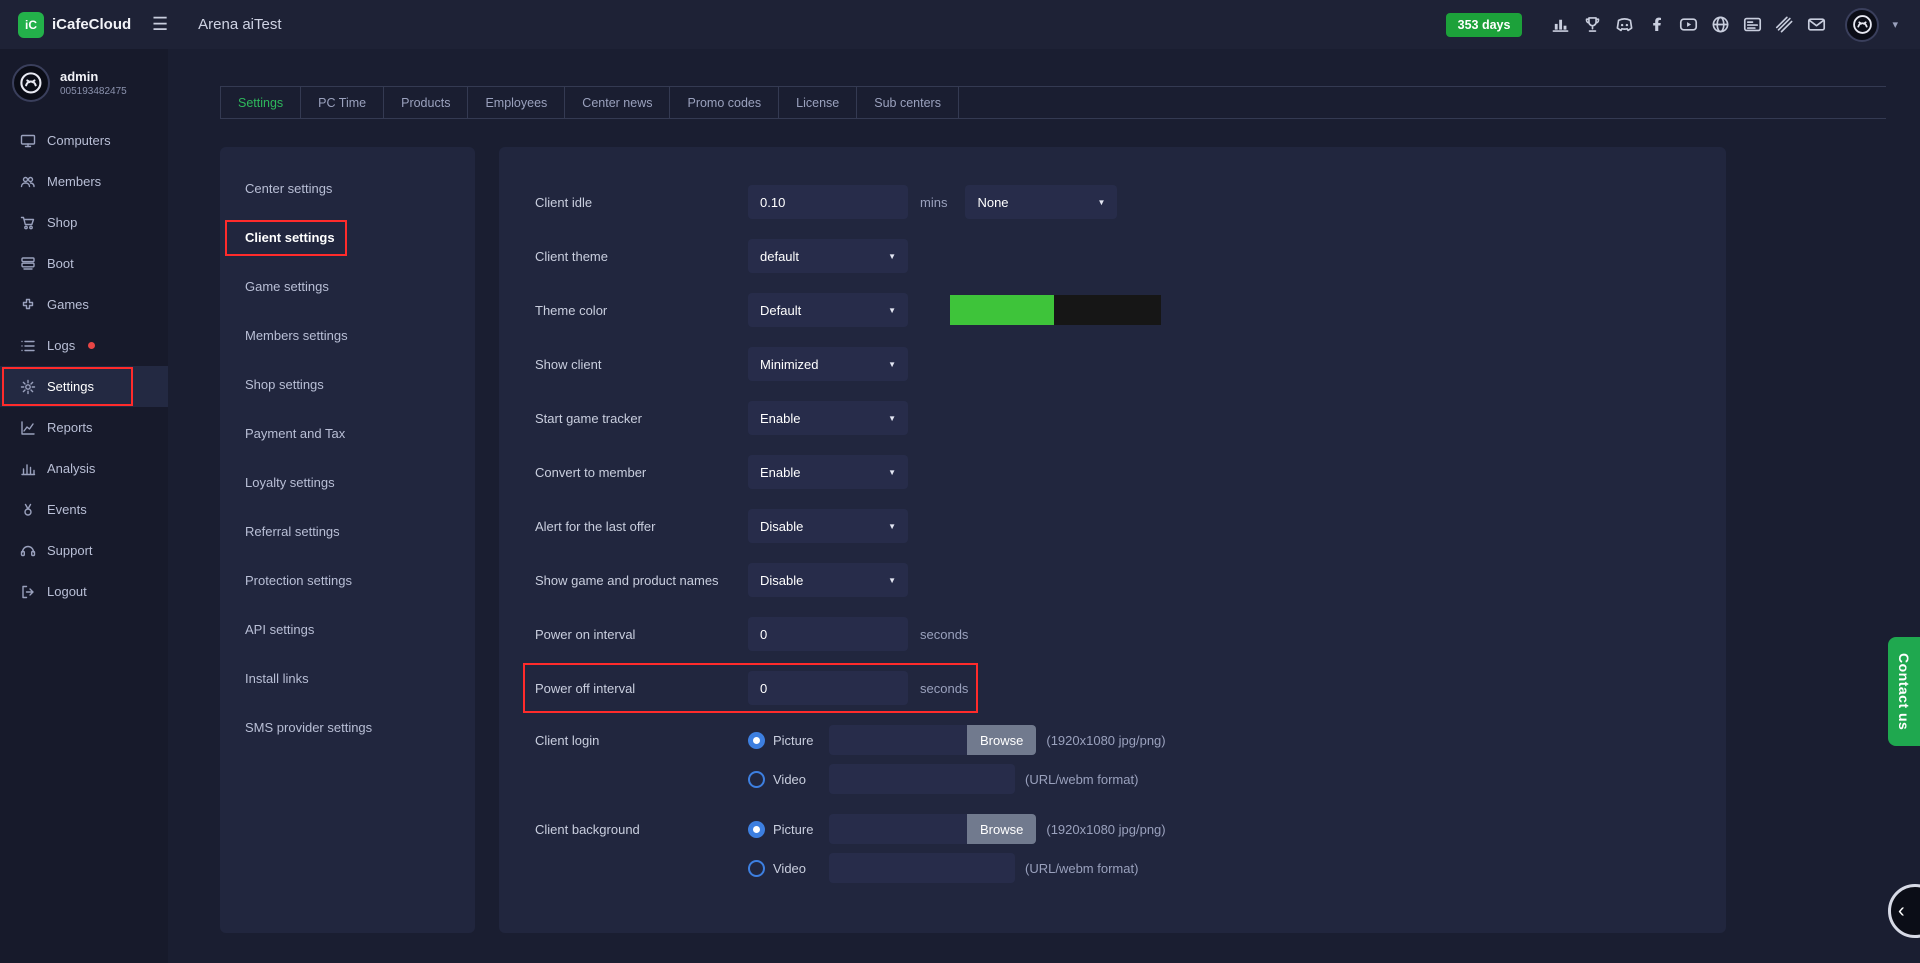 The height and width of the screenshot is (963, 1920). Describe the element at coordinates (517, 102) in the screenshot. I see `tab-employees: Employees` at that location.